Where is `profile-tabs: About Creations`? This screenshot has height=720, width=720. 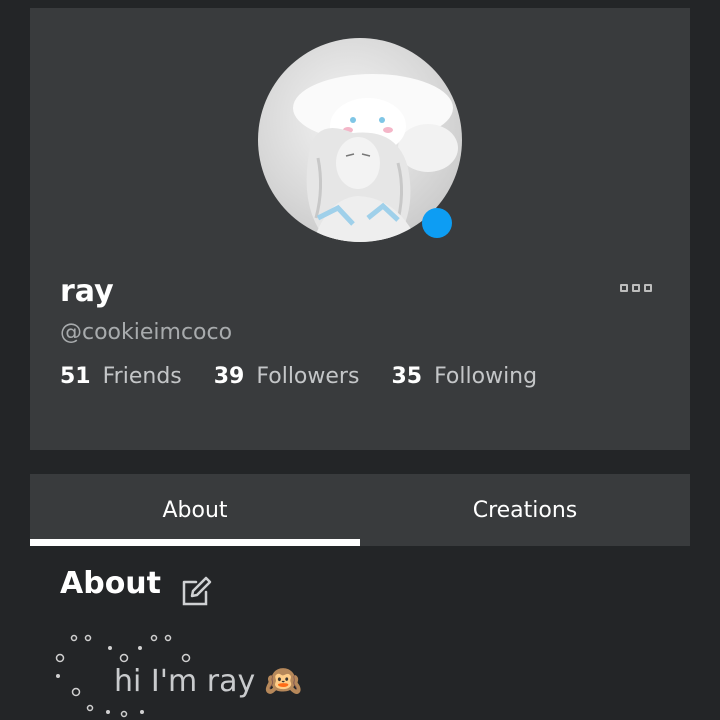
profile-tabs: About Creations is located at coordinates (360, 510).